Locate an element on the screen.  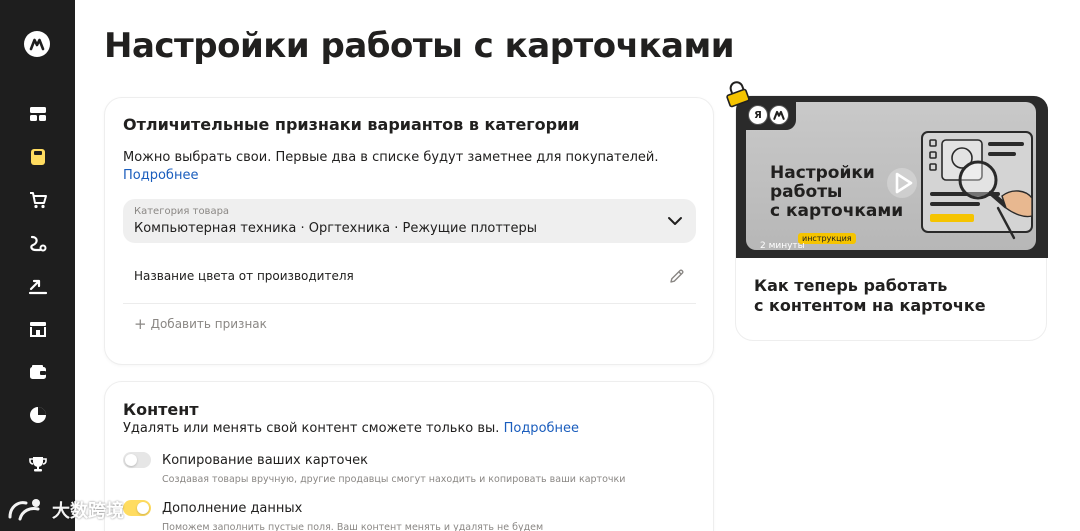
sidebar is located at coordinates (37, 265).